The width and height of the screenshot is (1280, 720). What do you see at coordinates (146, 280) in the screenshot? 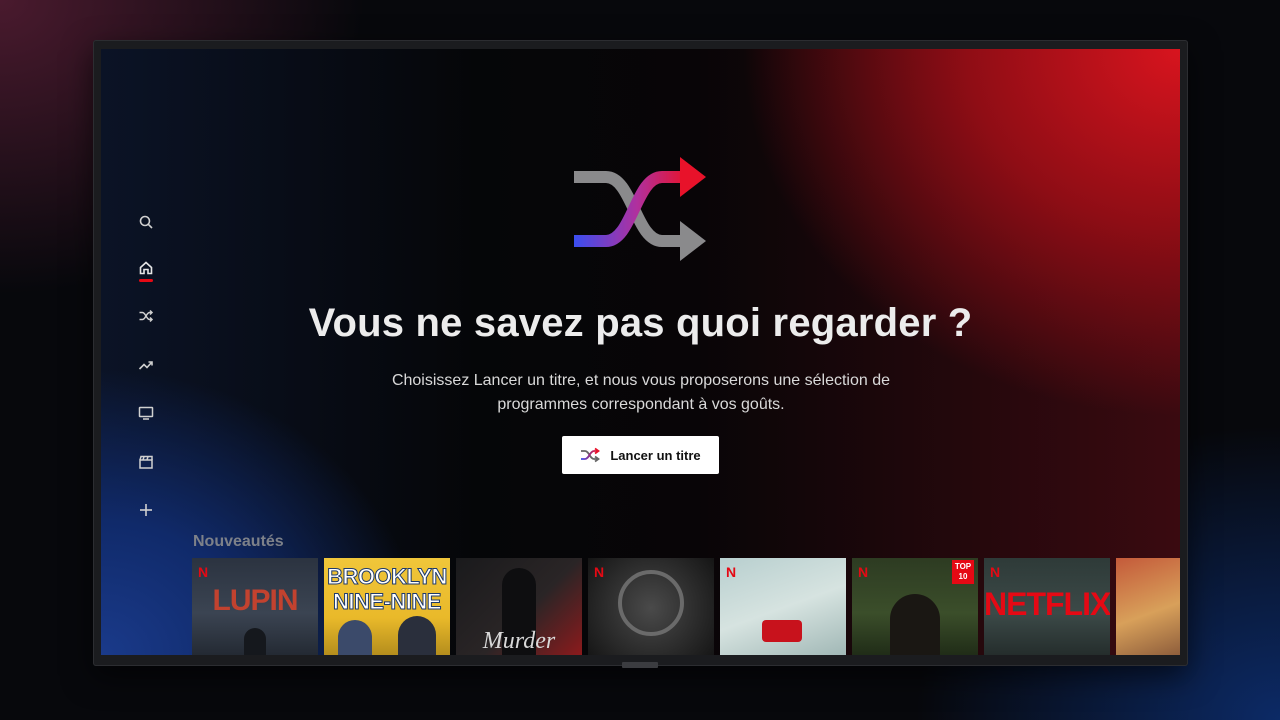
I see `active-indicator` at bounding box center [146, 280].